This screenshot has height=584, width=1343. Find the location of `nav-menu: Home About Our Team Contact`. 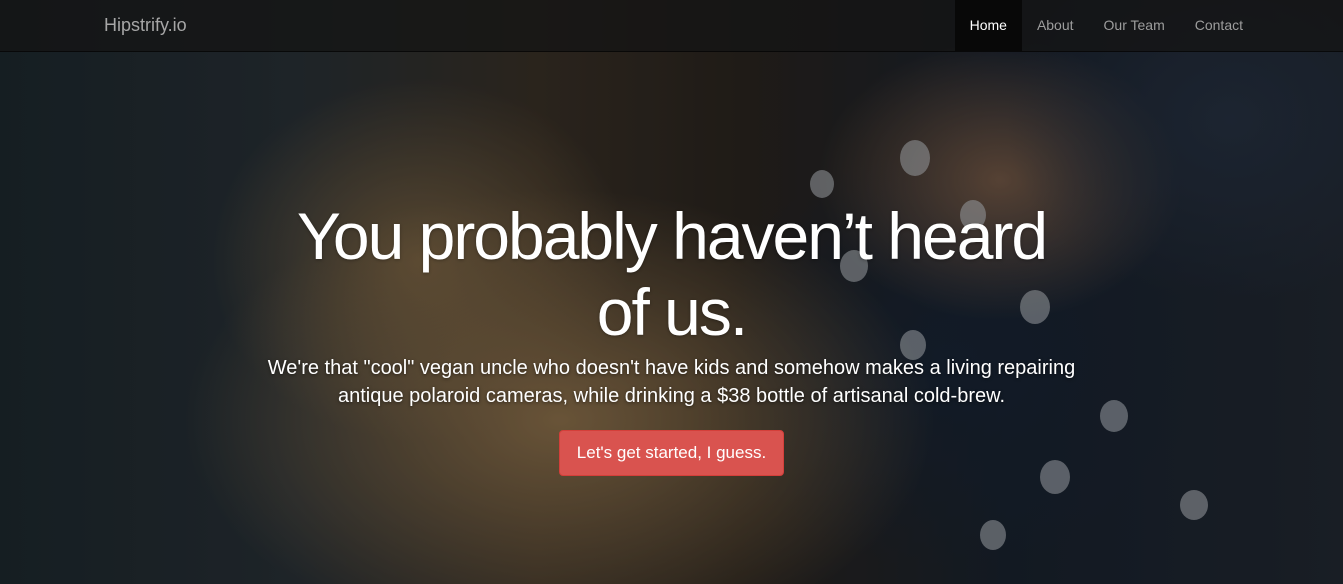

nav-menu: Home About Our Team Contact is located at coordinates (1106, 25).